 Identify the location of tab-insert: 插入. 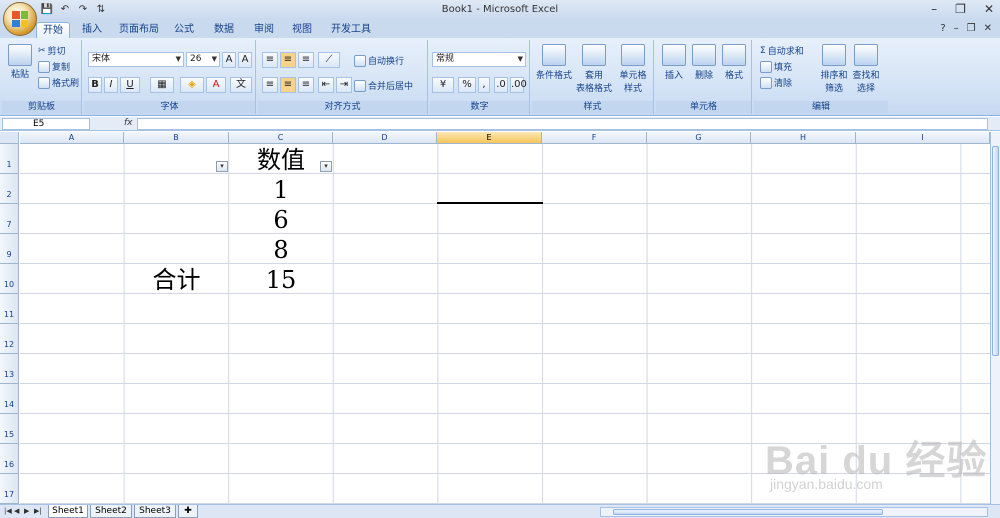
(92, 30).